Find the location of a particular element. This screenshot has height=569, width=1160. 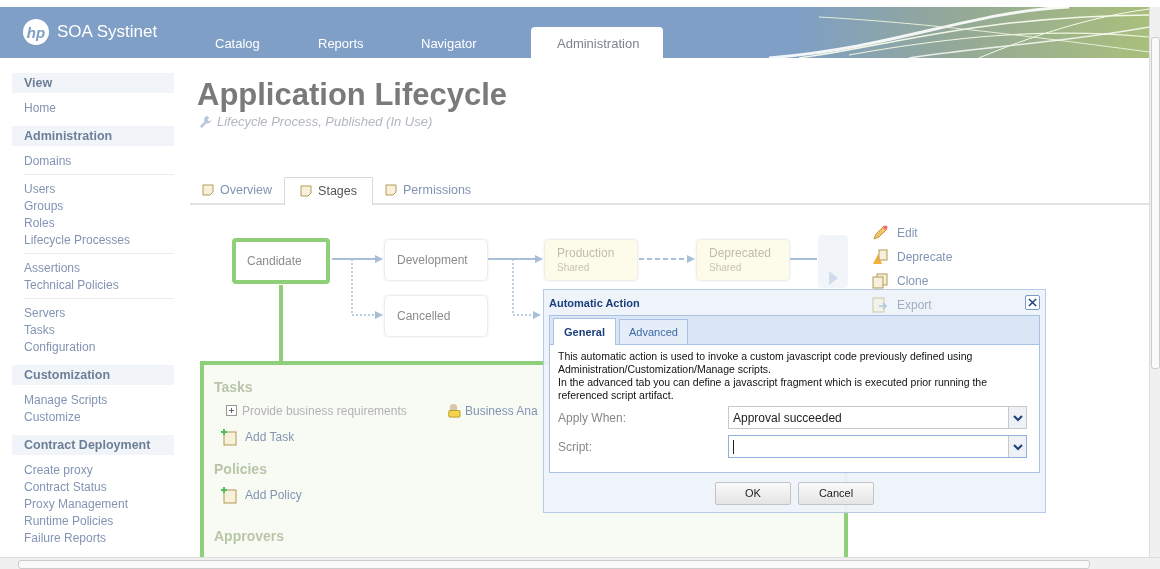

task-name: Provide business requirements is located at coordinates (325, 410).